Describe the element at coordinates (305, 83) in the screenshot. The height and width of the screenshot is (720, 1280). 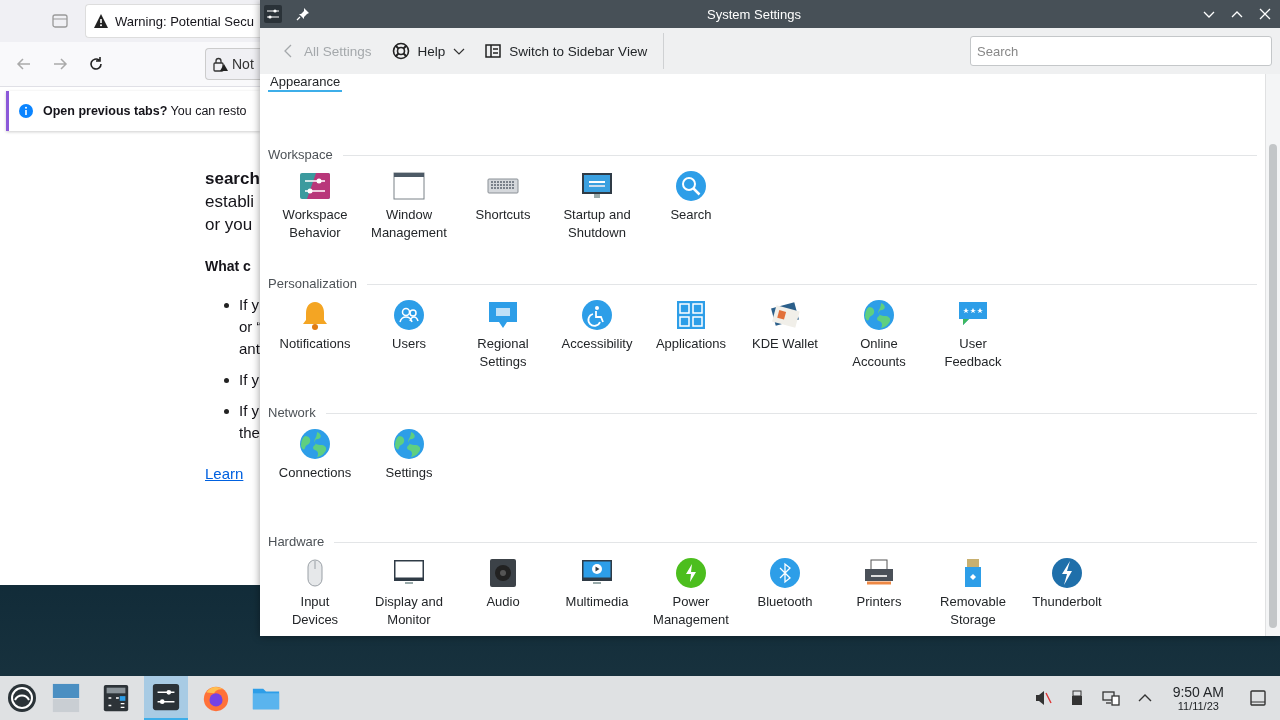
I see `category-heading: Appearance` at that location.